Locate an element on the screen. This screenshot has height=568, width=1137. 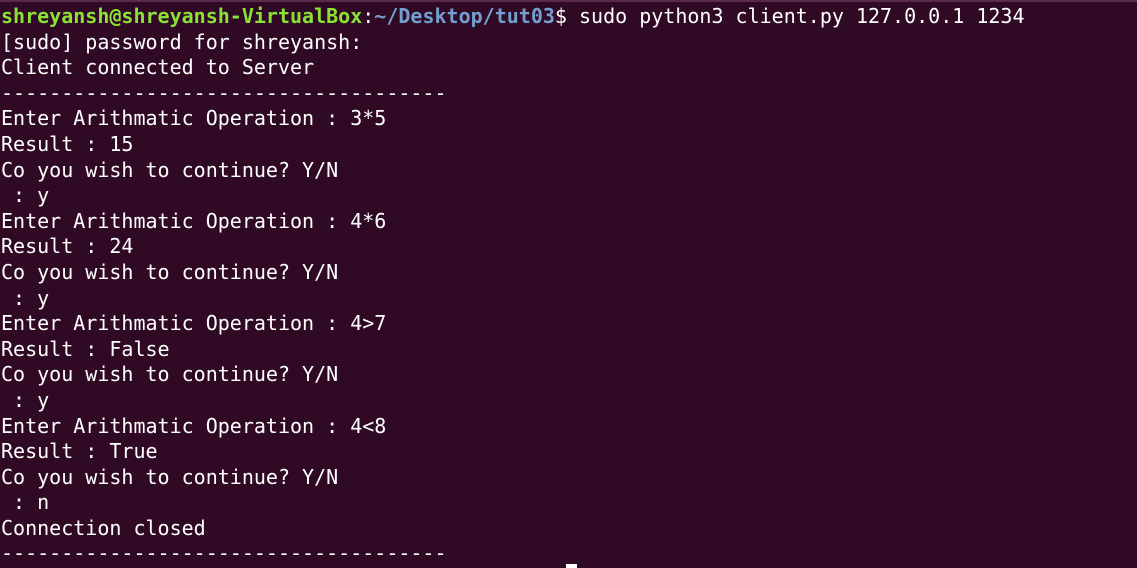
output-line: Connection closed is located at coordinates (103, 527).